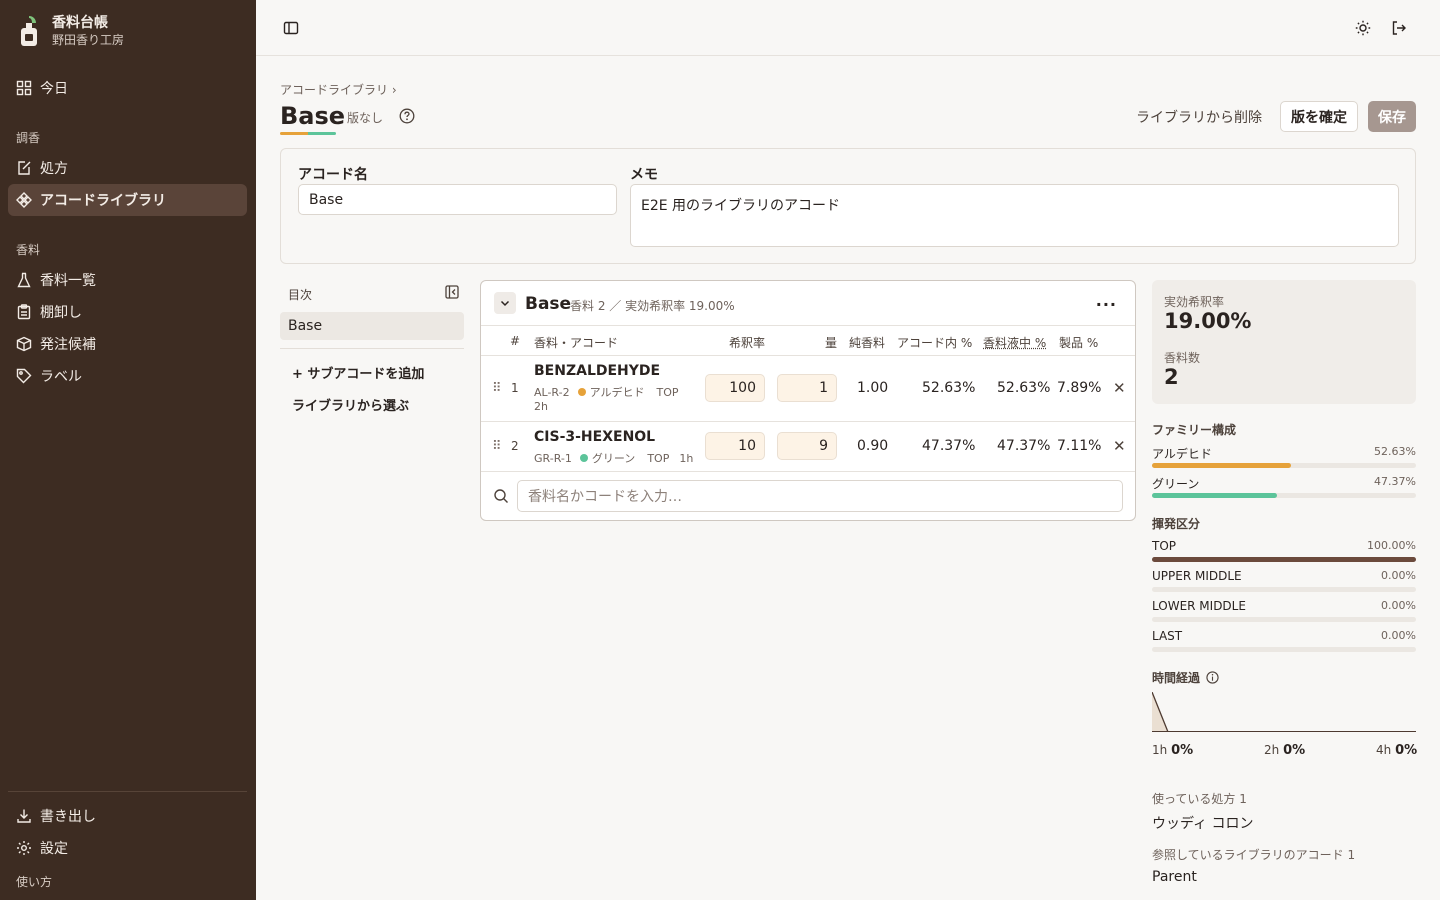  What do you see at coordinates (333, 175) in the screenshot?
I see `accord-name-label: アコード名` at bounding box center [333, 175].